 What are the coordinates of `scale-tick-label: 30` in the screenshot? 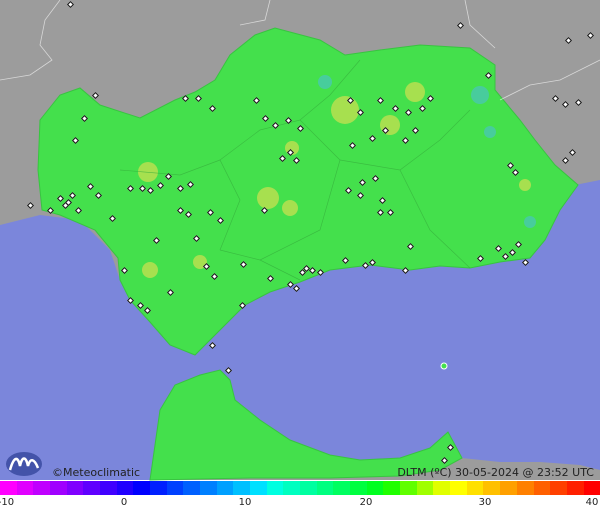 It's located at (485, 502).